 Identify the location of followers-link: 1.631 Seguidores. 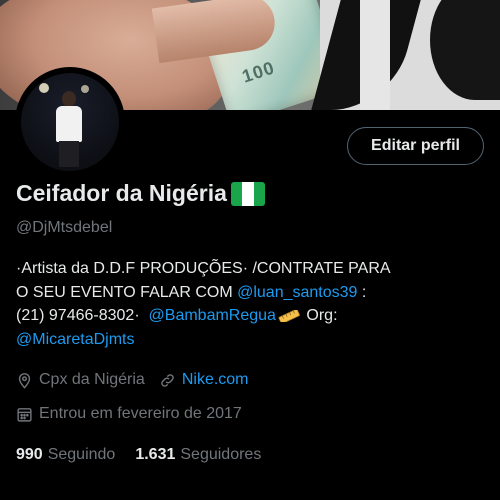
(198, 455).